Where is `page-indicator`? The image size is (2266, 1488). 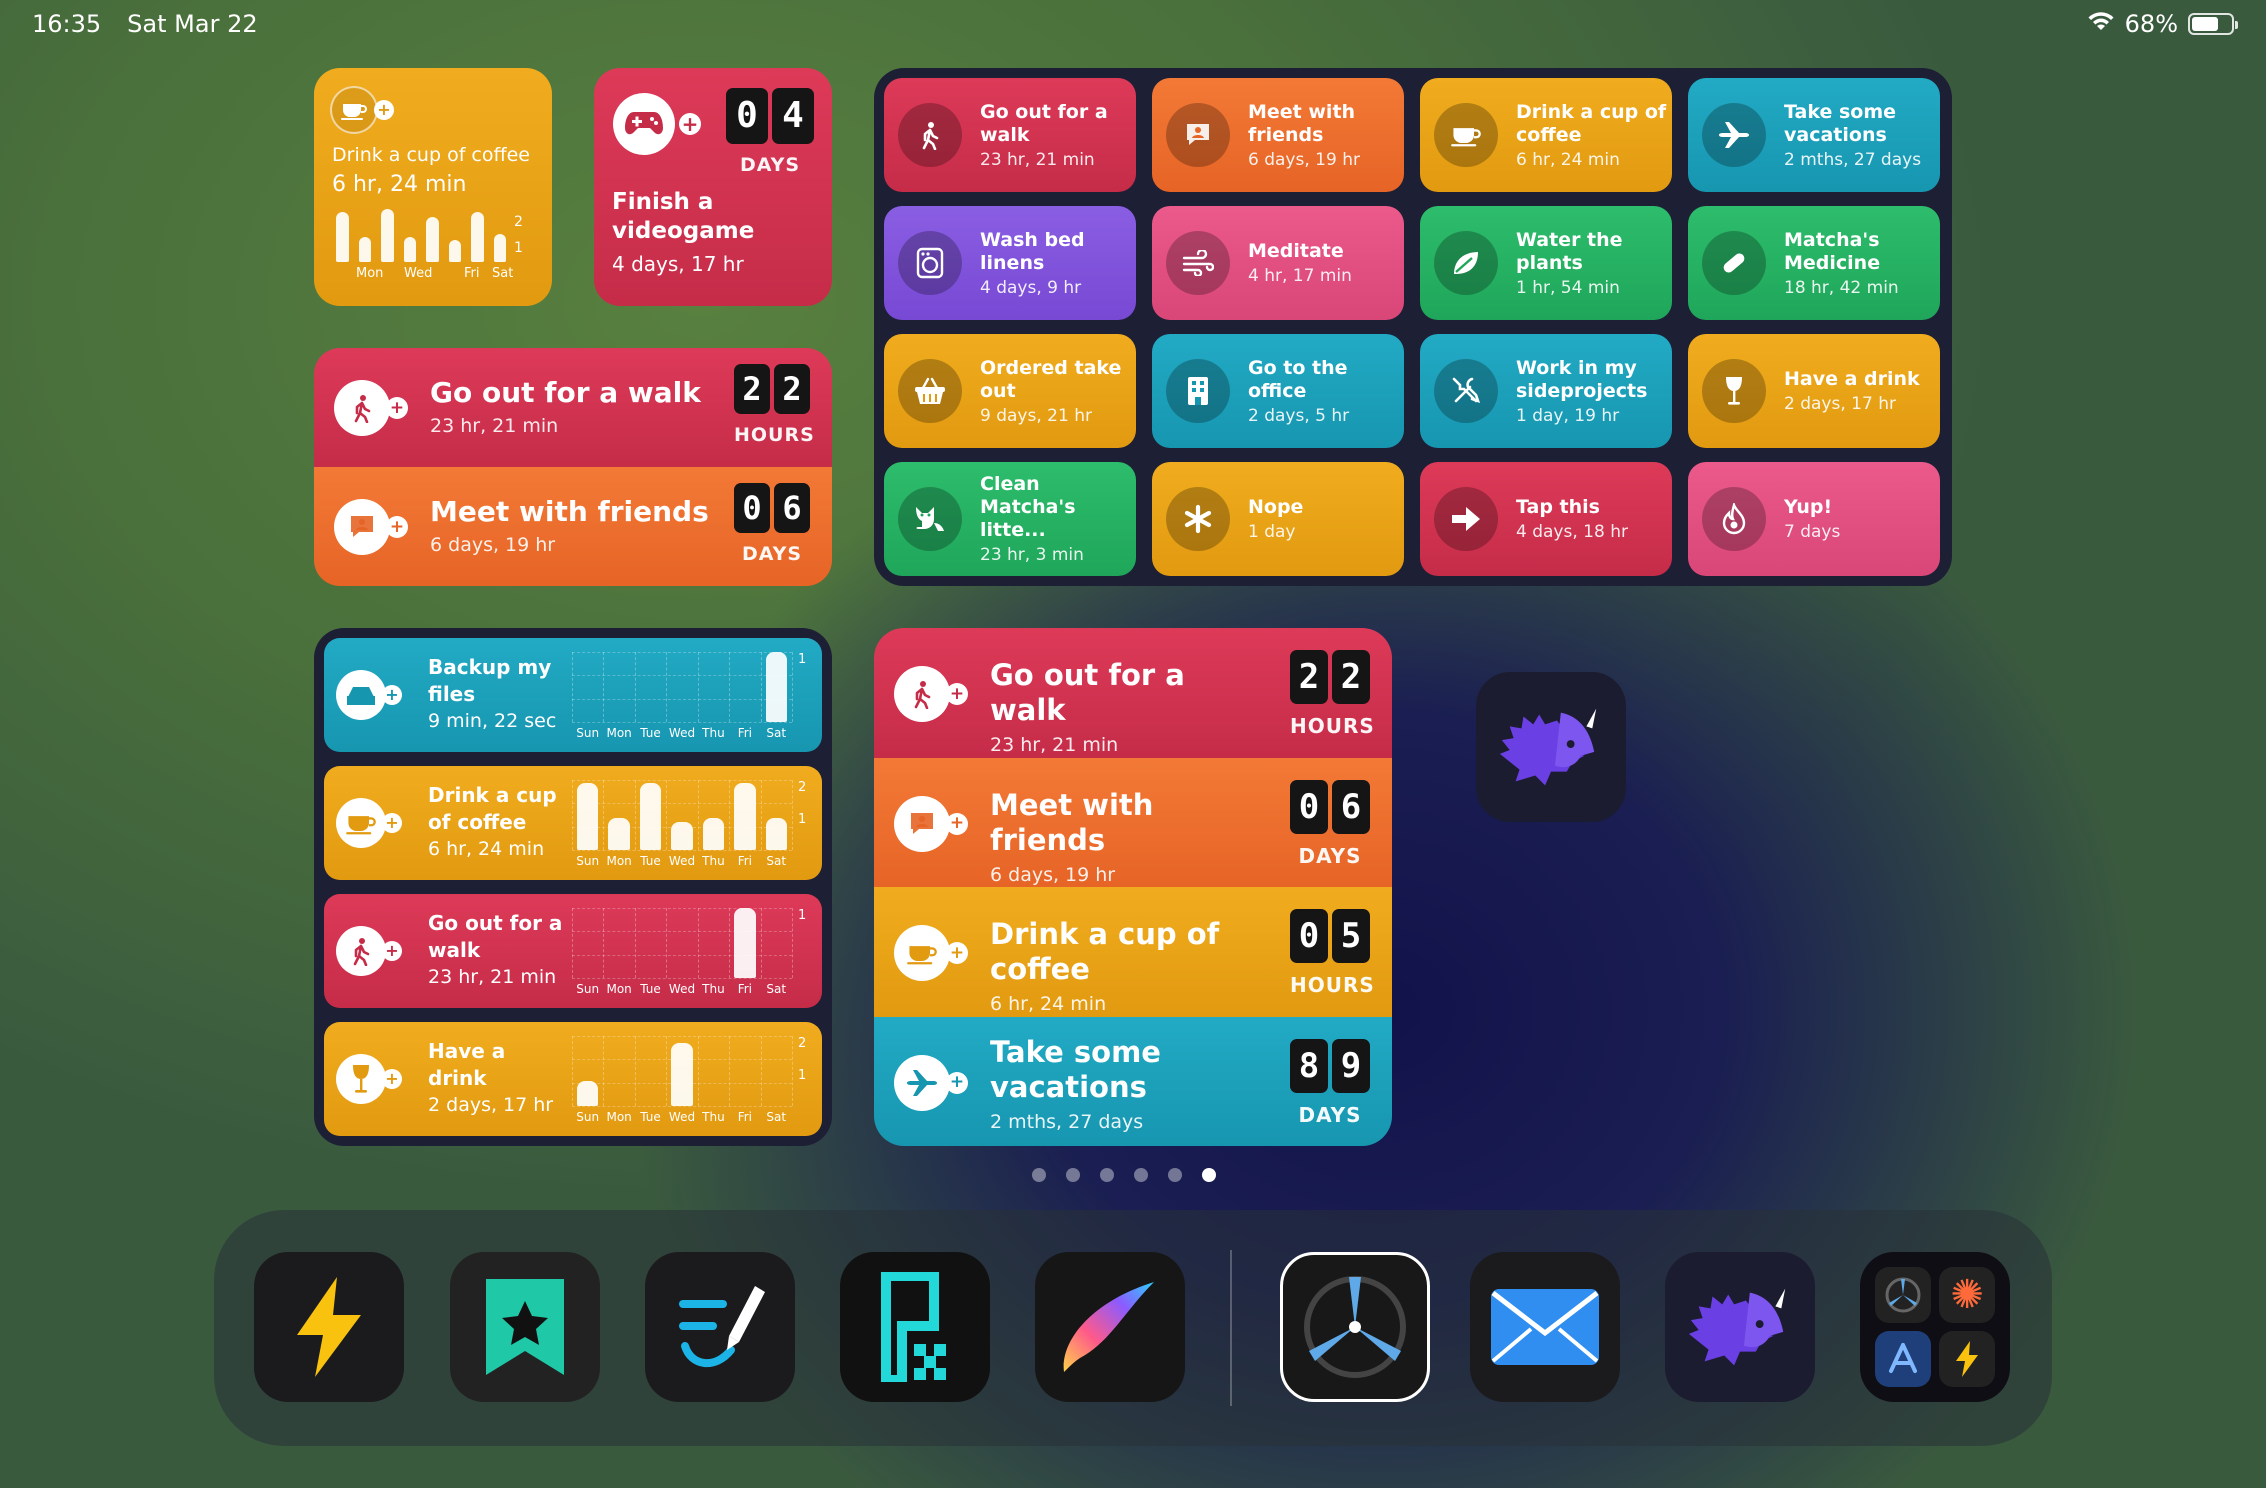 page-indicator is located at coordinates (1124, 1175).